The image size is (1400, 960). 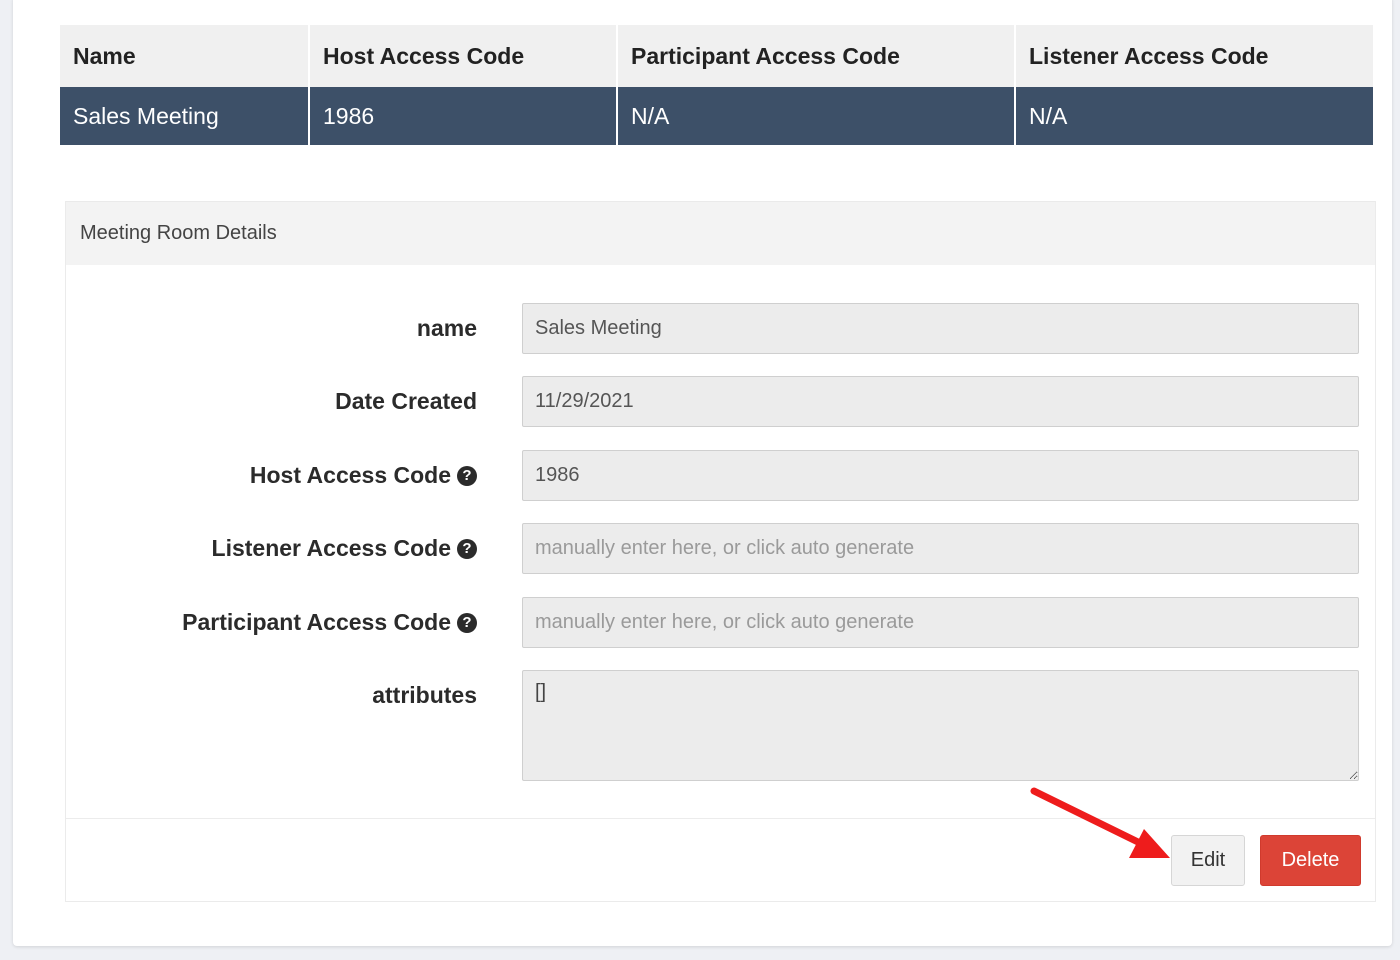 What do you see at coordinates (940, 725) in the screenshot?
I see `attributes-textarea: []` at bounding box center [940, 725].